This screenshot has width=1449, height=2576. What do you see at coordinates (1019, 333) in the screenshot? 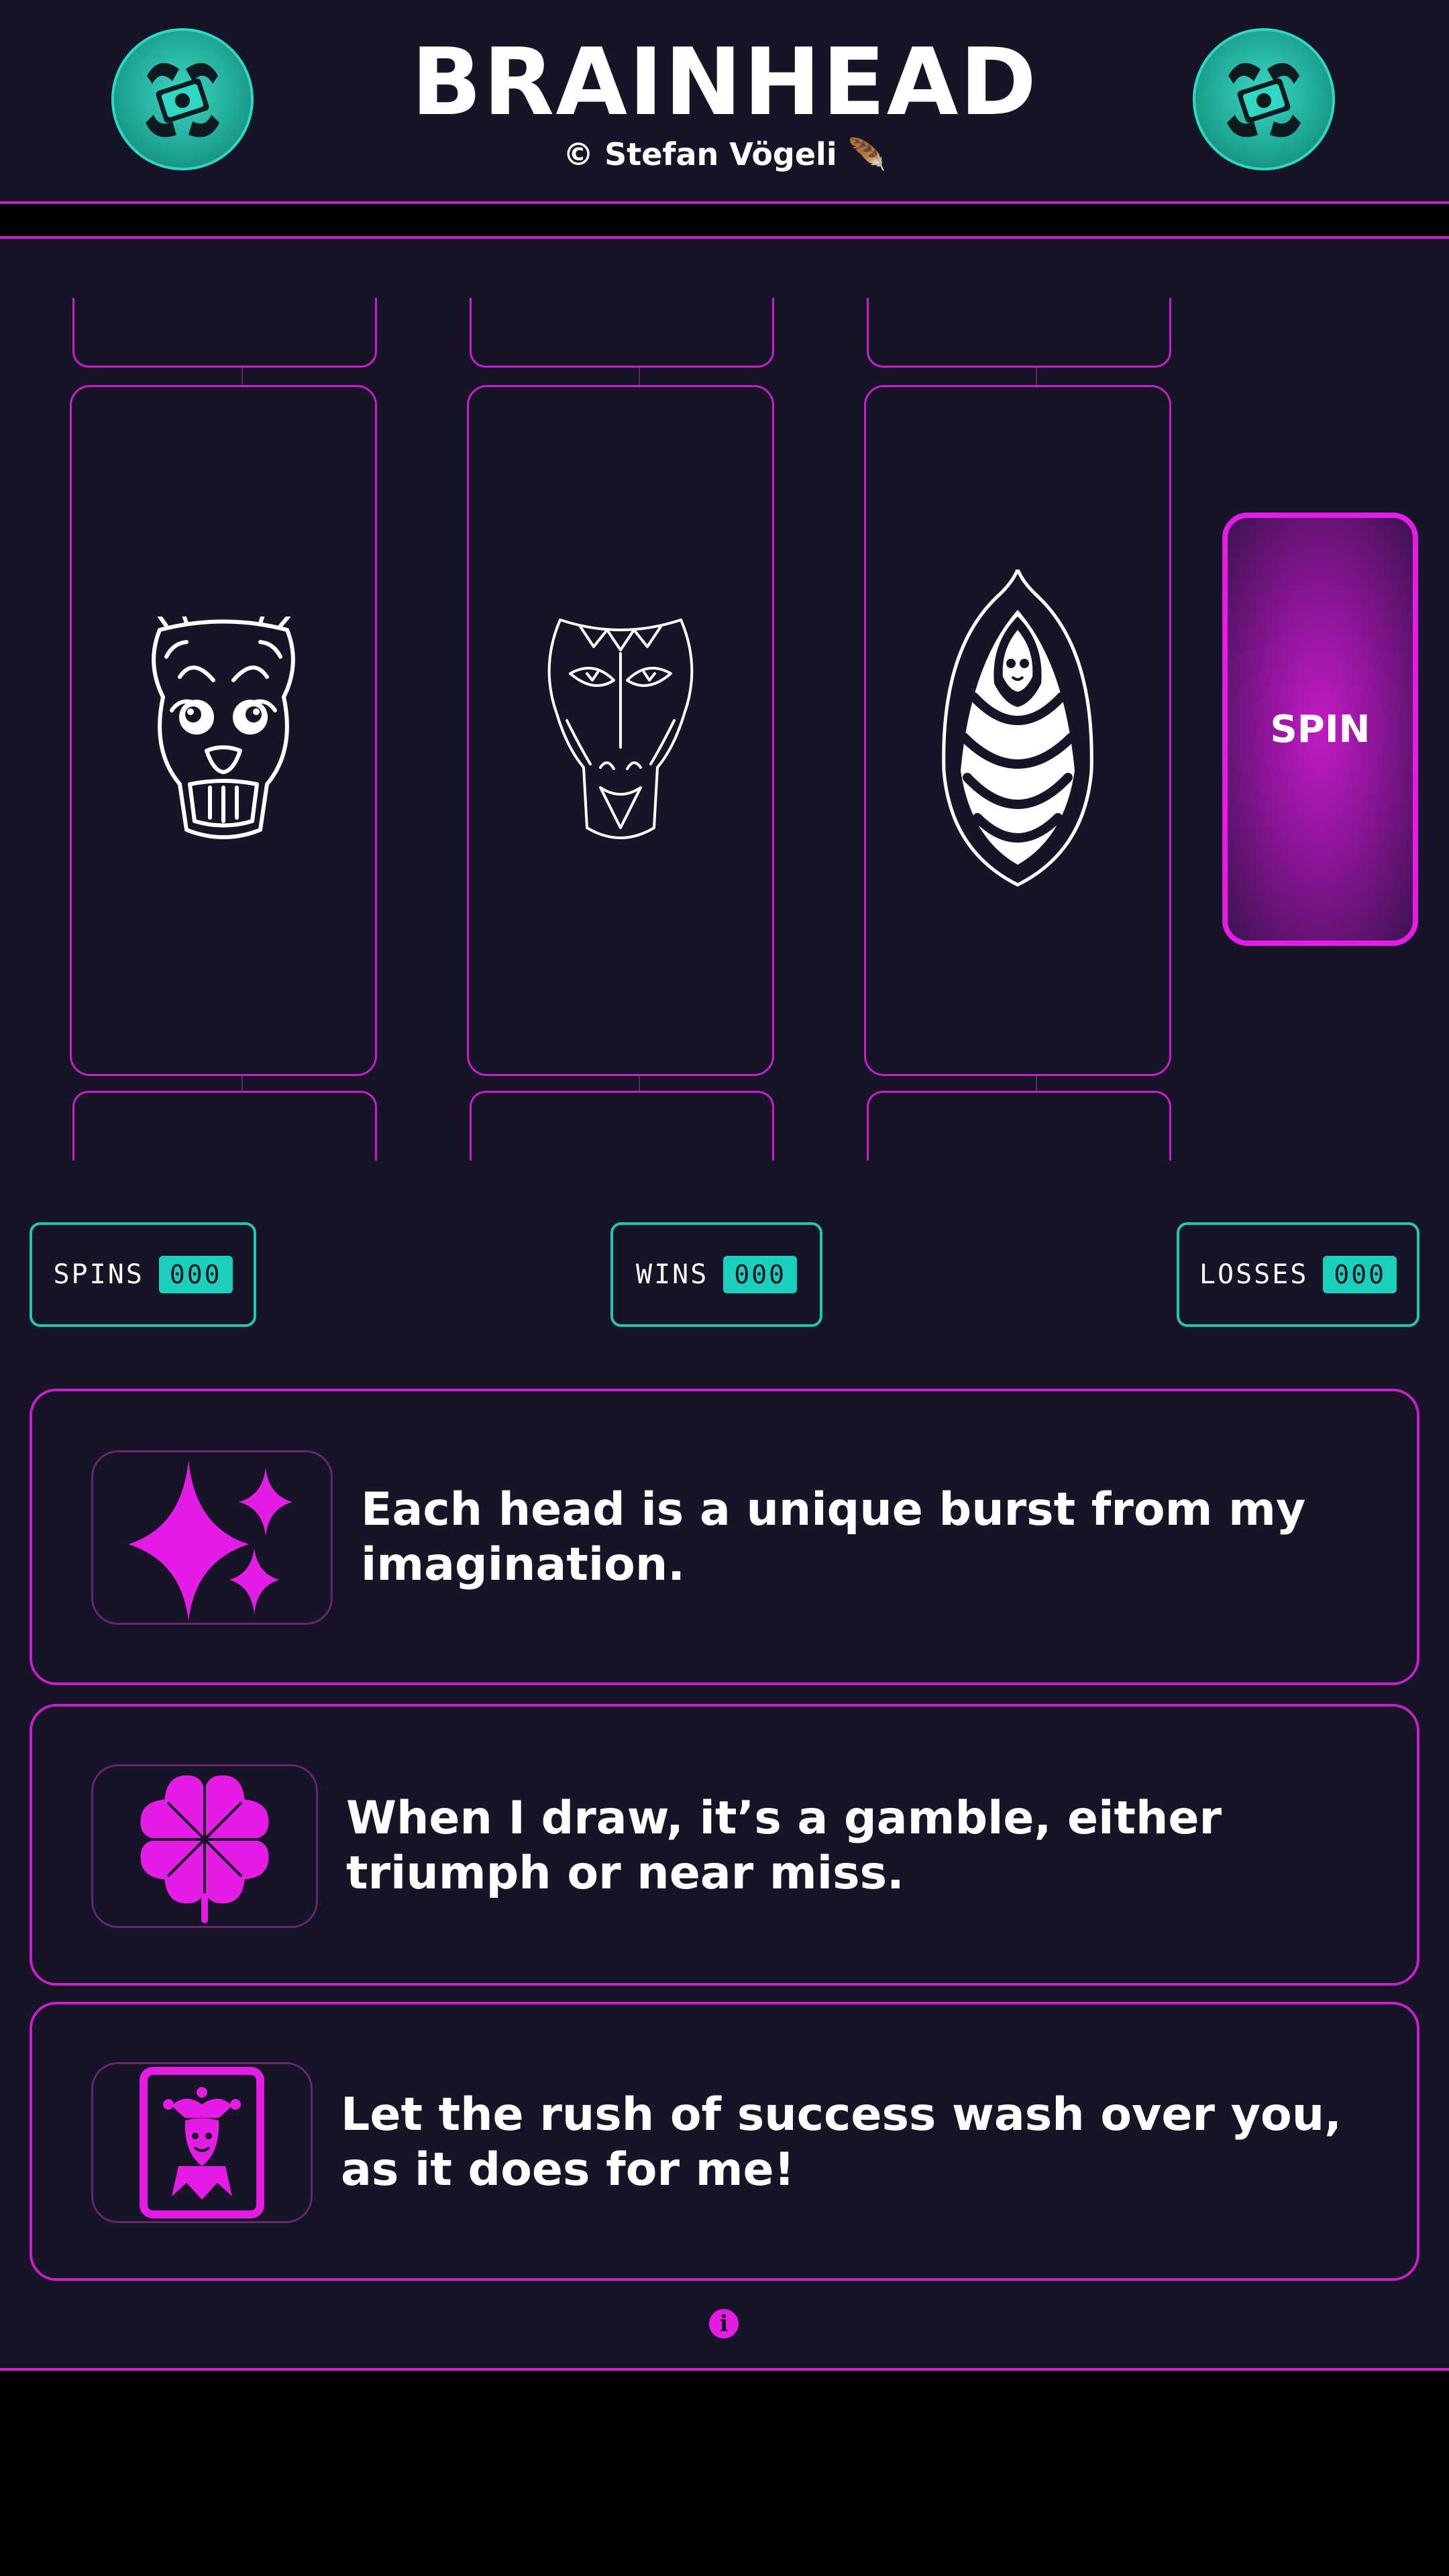
I see `reel-3-prev-slot` at bounding box center [1019, 333].